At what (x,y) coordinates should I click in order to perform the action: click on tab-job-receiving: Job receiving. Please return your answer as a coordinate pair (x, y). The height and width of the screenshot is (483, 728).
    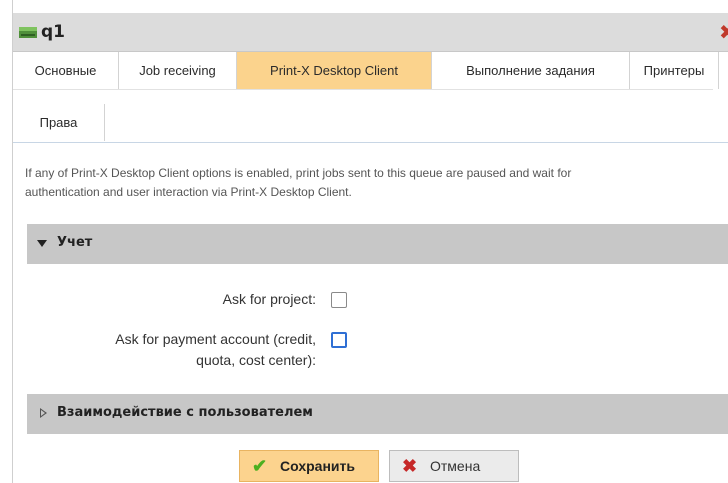
    Looking at the image, I should click on (178, 70).